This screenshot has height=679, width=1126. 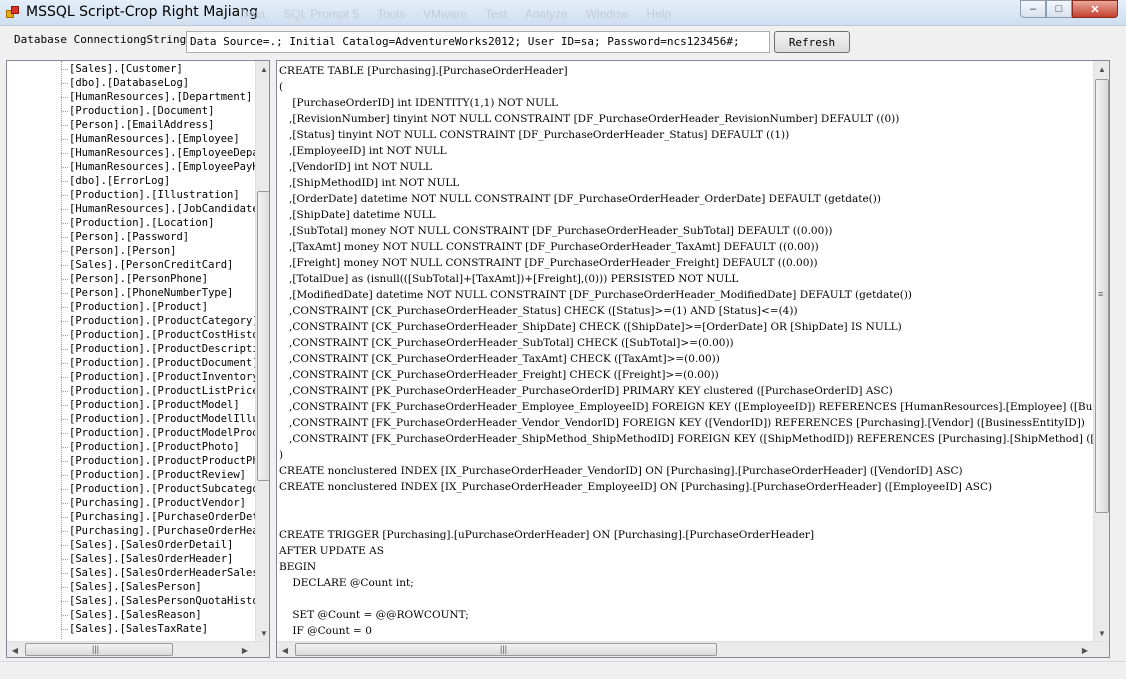 What do you see at coordinates (138, 307) in the screenshot?
I see `tree-item: [Production].[Product]` at bounding box center [138, 307].